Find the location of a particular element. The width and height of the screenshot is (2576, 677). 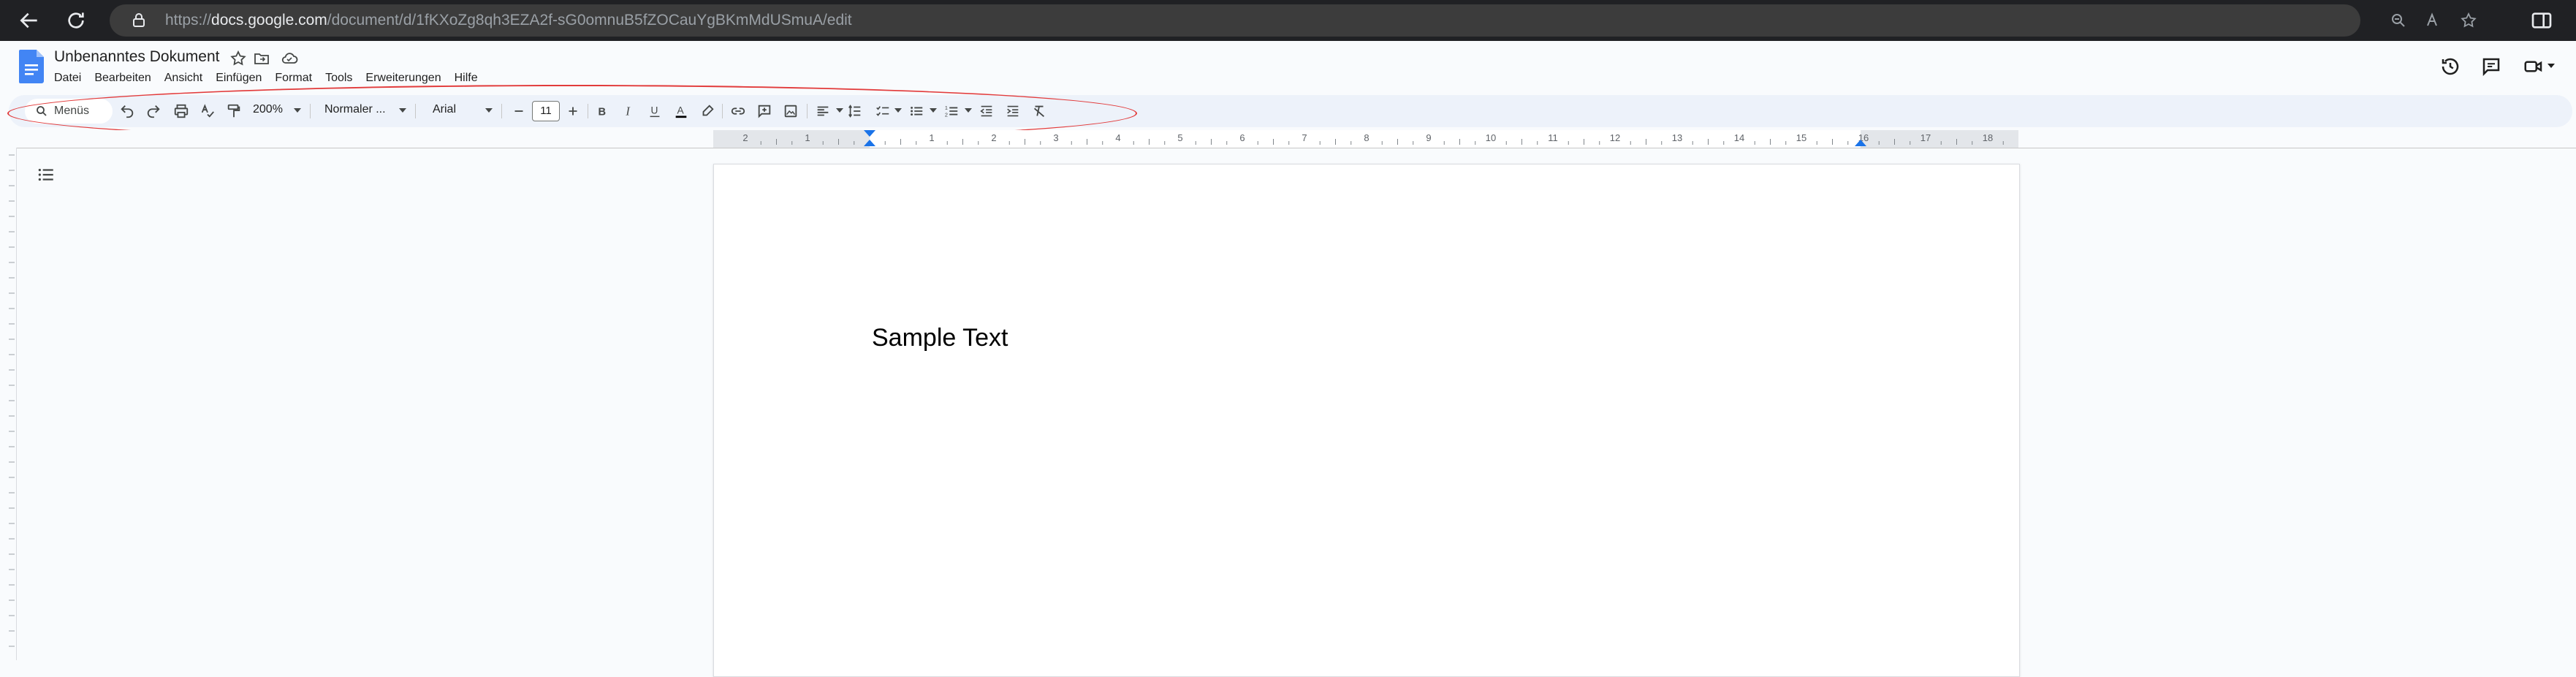

text-color-icon: A is located at coordinates (681, 111).